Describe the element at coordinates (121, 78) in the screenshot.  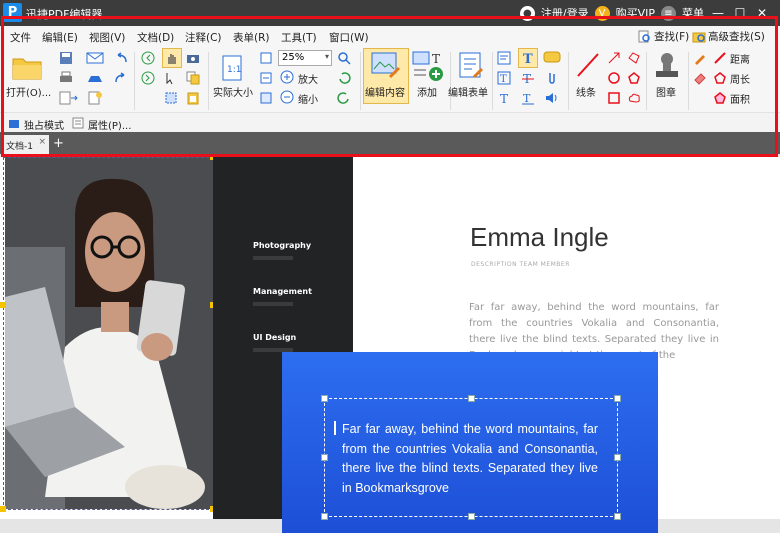
I see `redo-icon` at that location.